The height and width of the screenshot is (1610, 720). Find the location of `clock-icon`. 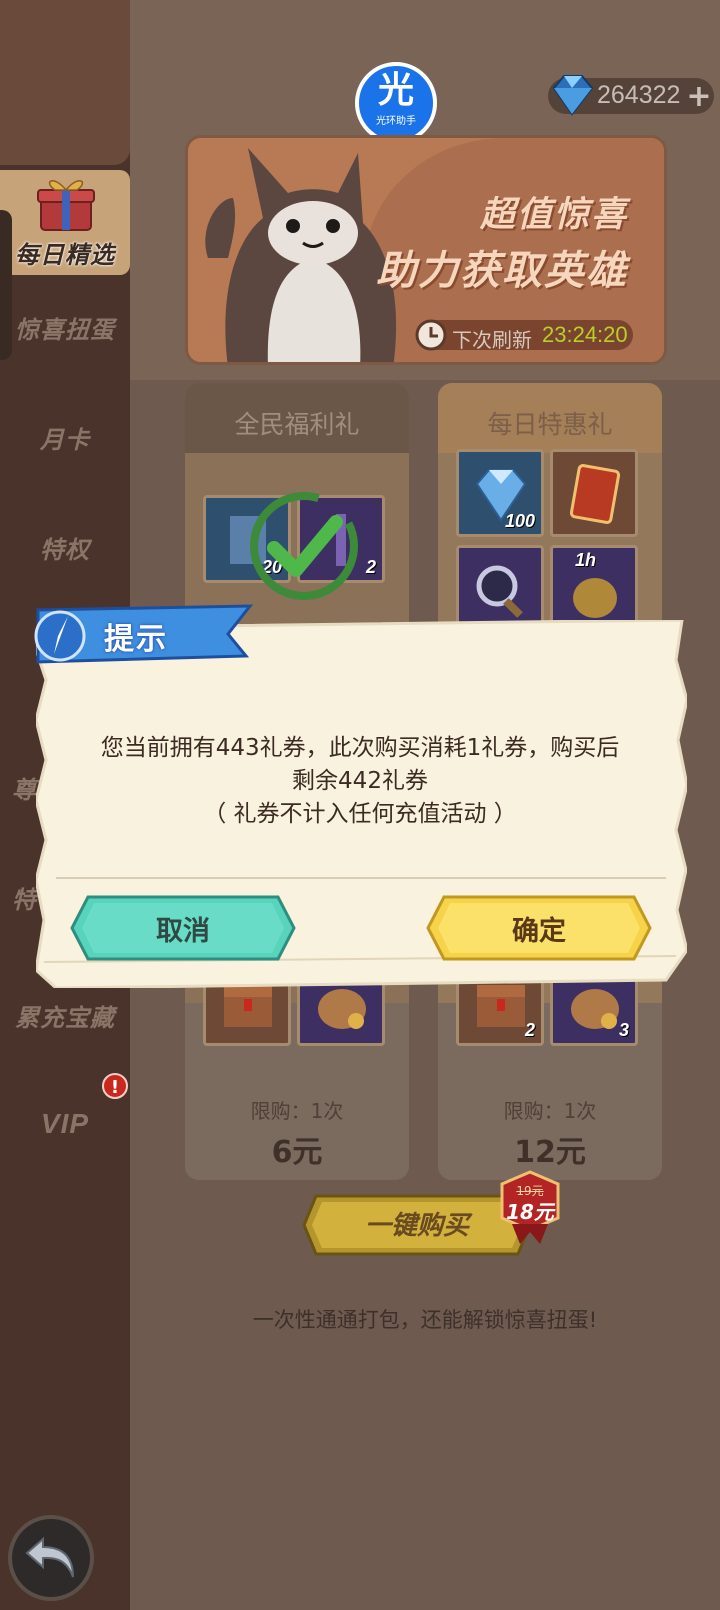

clock-icon is located at coordinates (431, 335).